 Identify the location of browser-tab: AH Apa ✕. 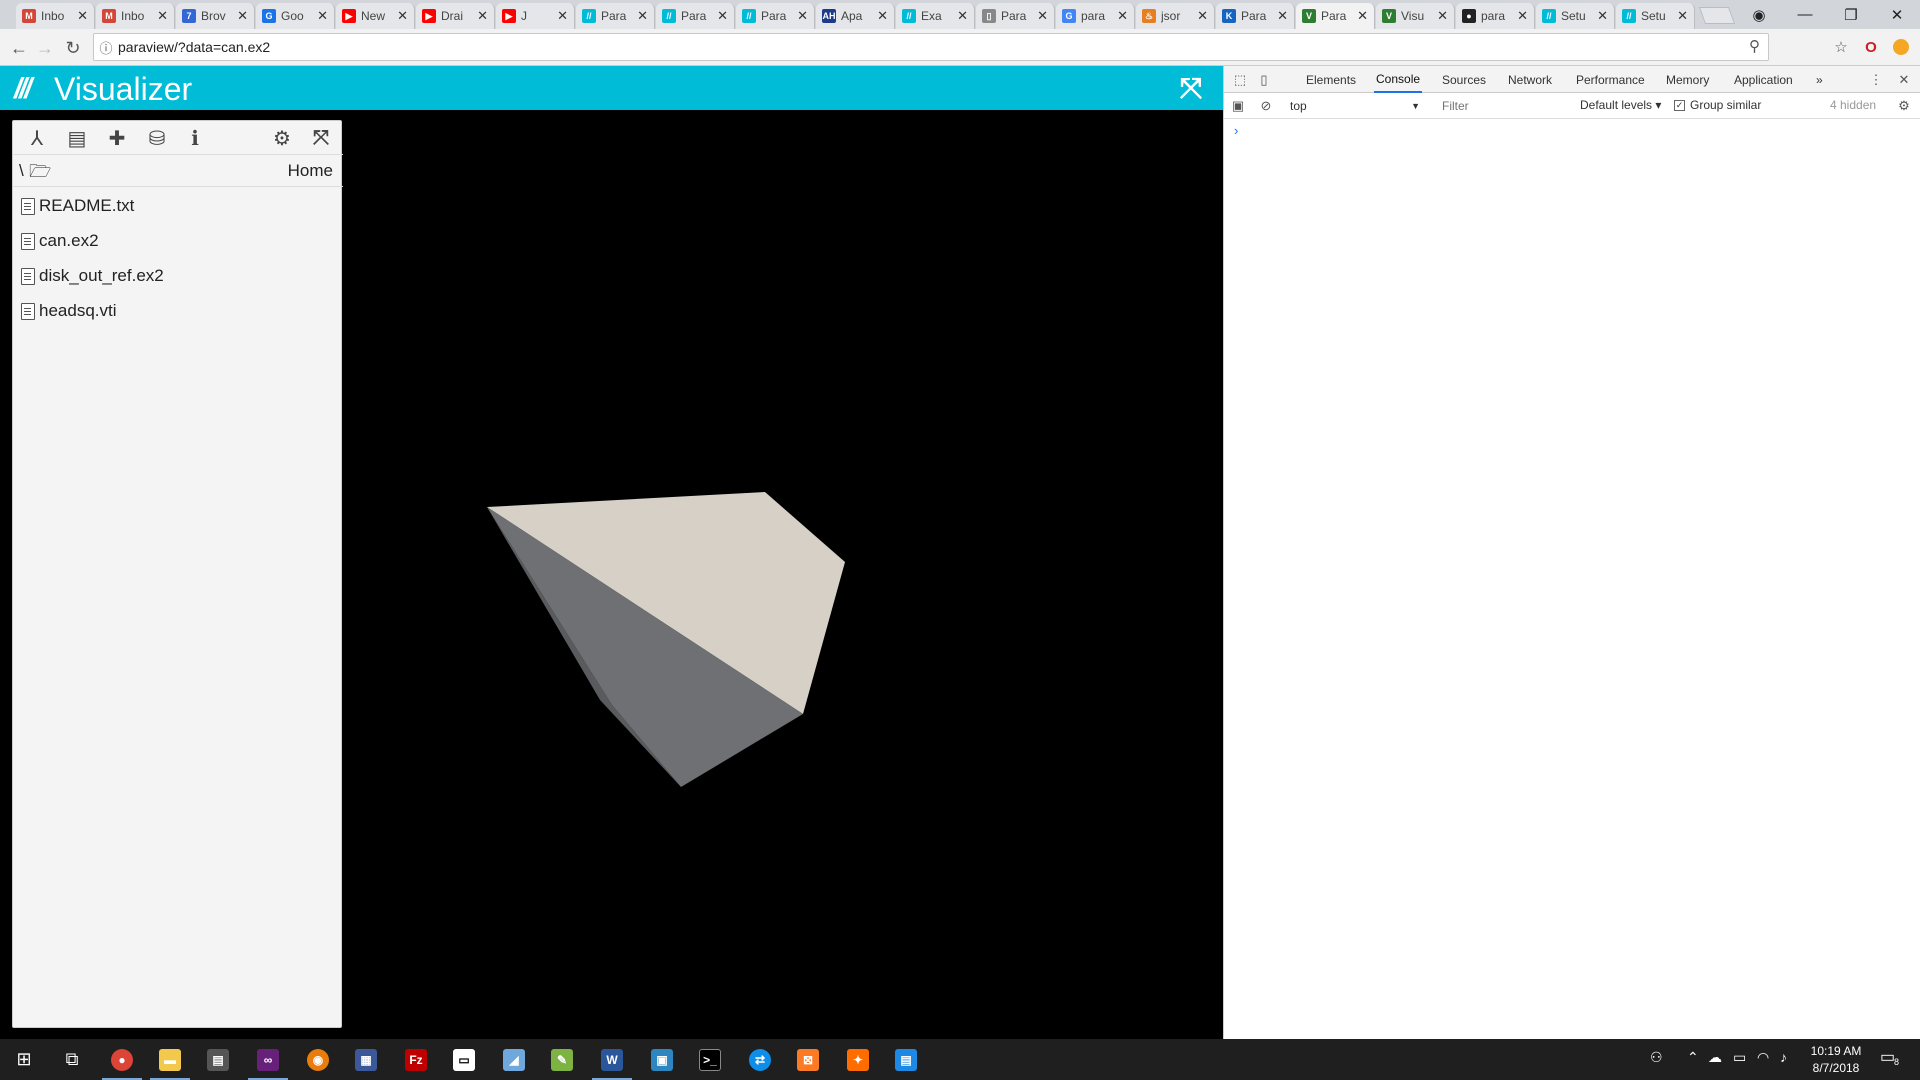
(855, 16).